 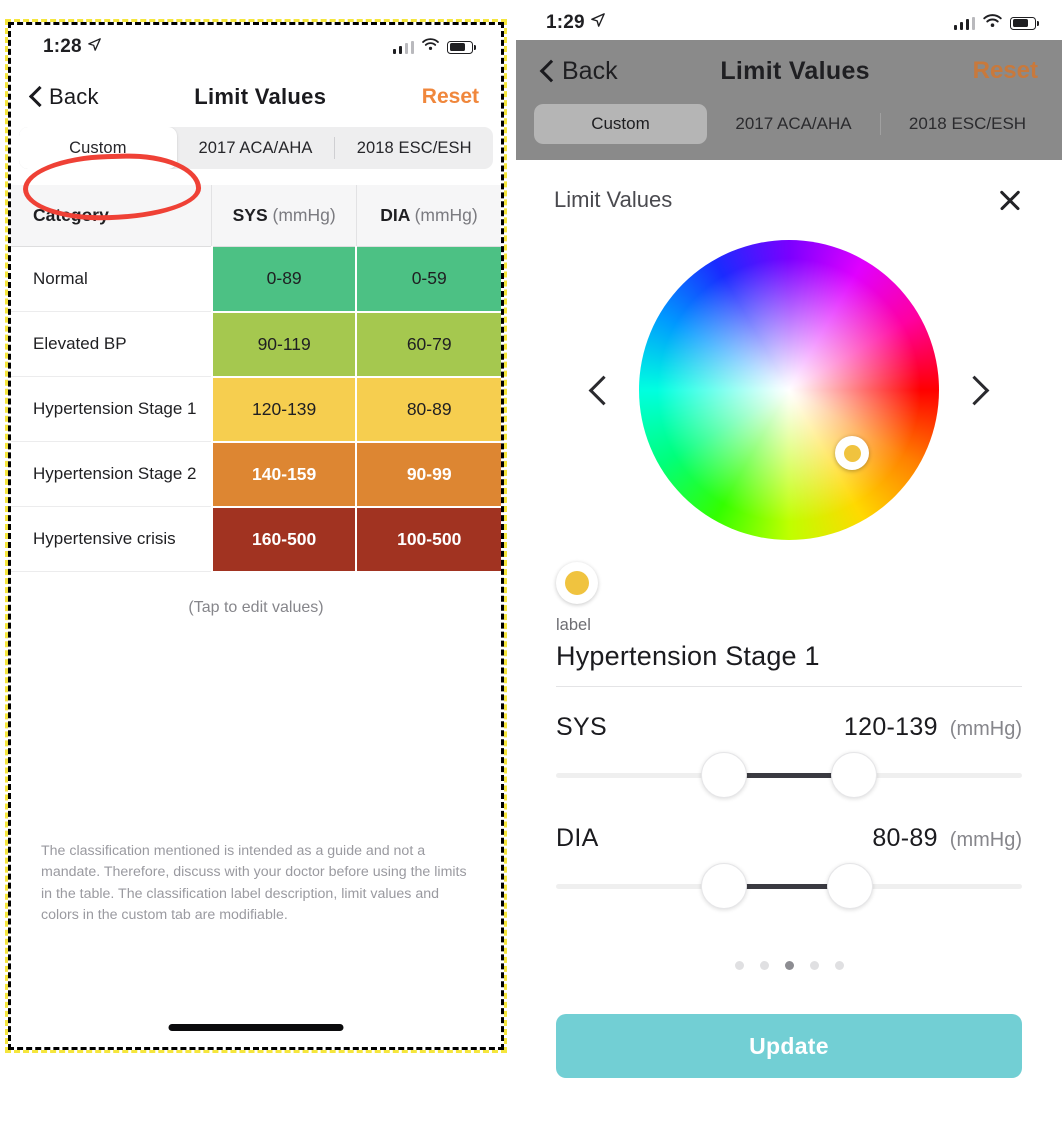 What do you see at coordinates (905, 838) in the screenshot?
I see `slider-value: 80-89` at bounding box center [905, 838].